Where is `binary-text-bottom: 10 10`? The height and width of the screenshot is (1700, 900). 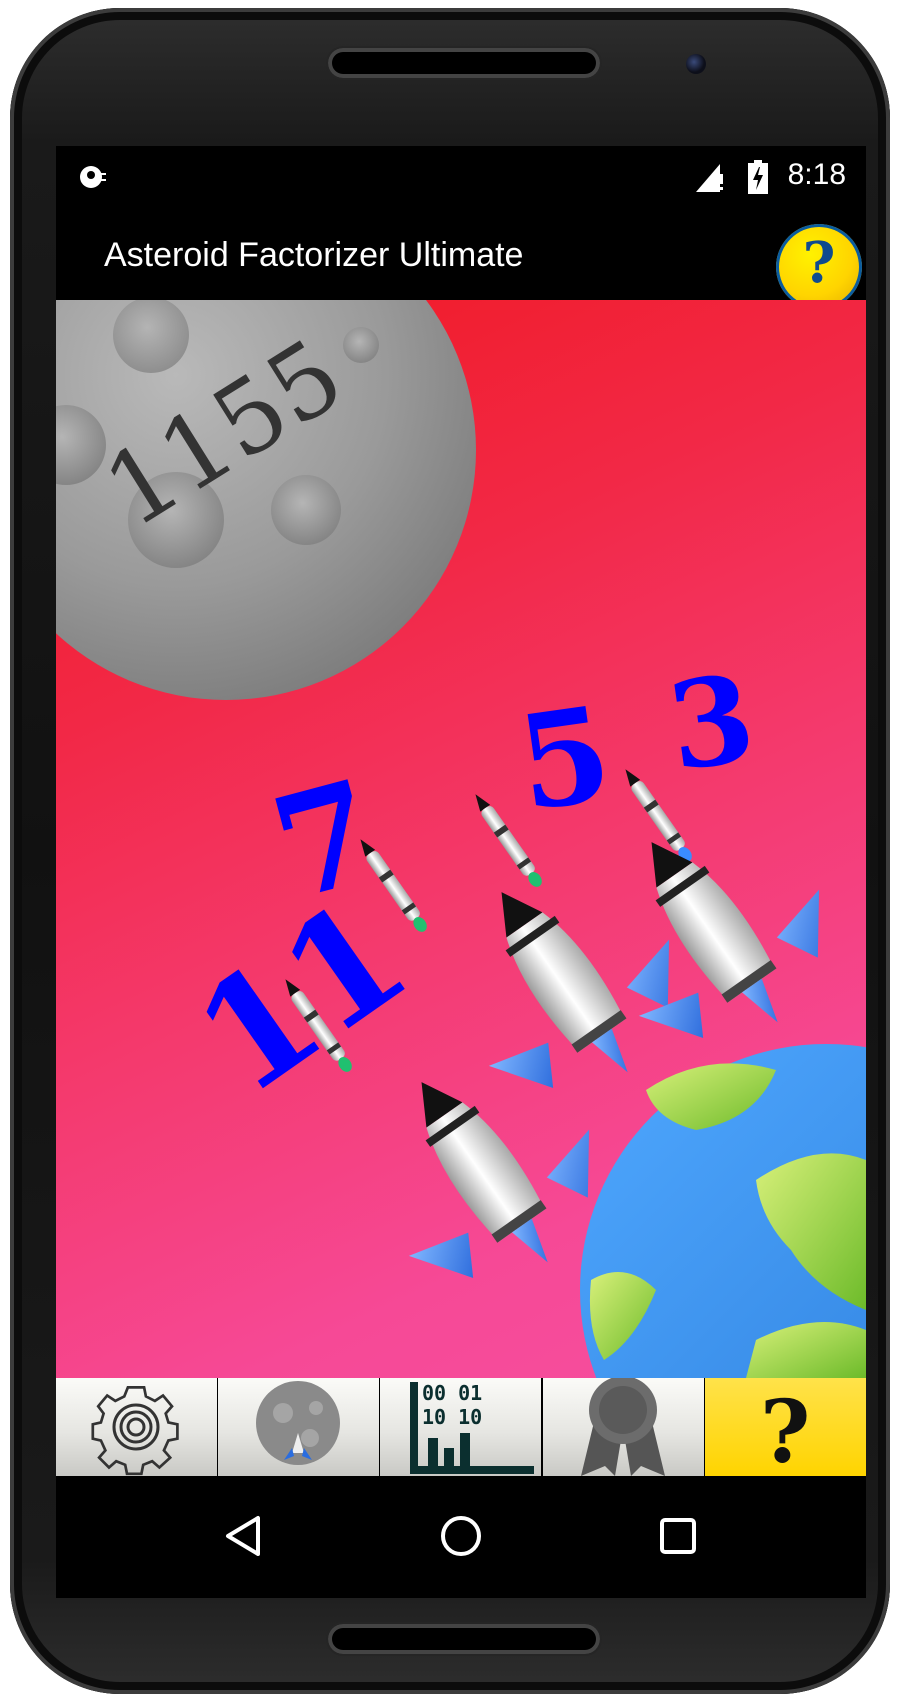 binary-text-bottom: 10 10 is located at coordinates (452, 1417).